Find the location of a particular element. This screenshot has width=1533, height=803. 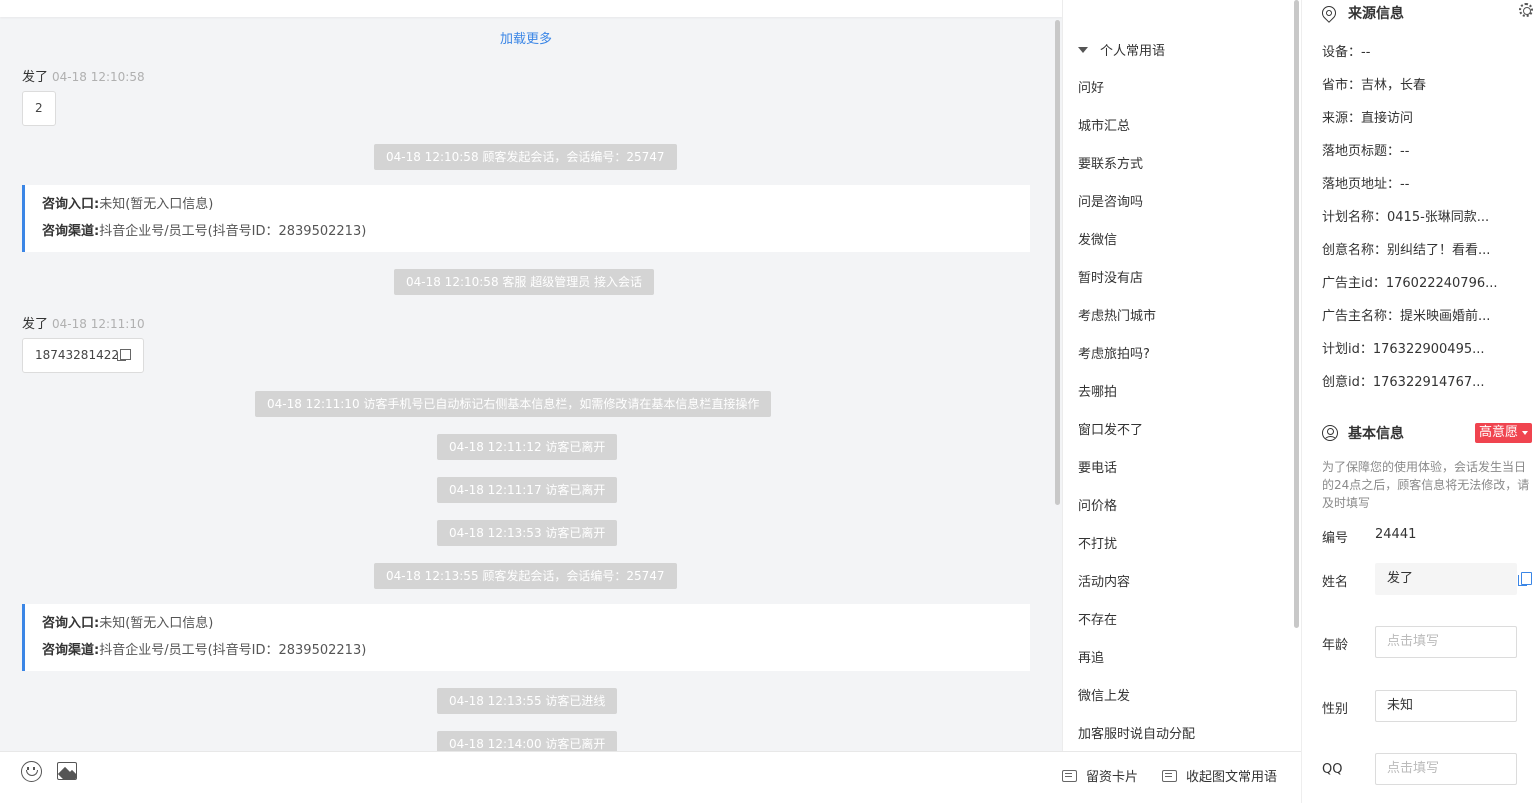

basic-info-label: 基本信息 is located at coordinates (1376, 434).